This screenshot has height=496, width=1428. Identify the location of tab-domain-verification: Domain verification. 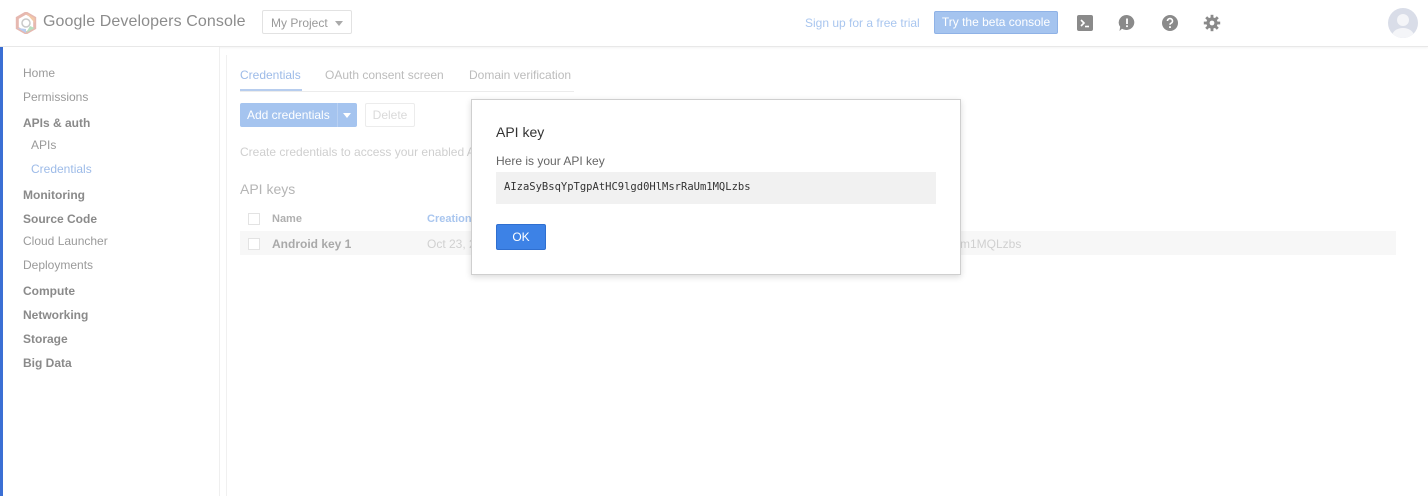
(520, 75).